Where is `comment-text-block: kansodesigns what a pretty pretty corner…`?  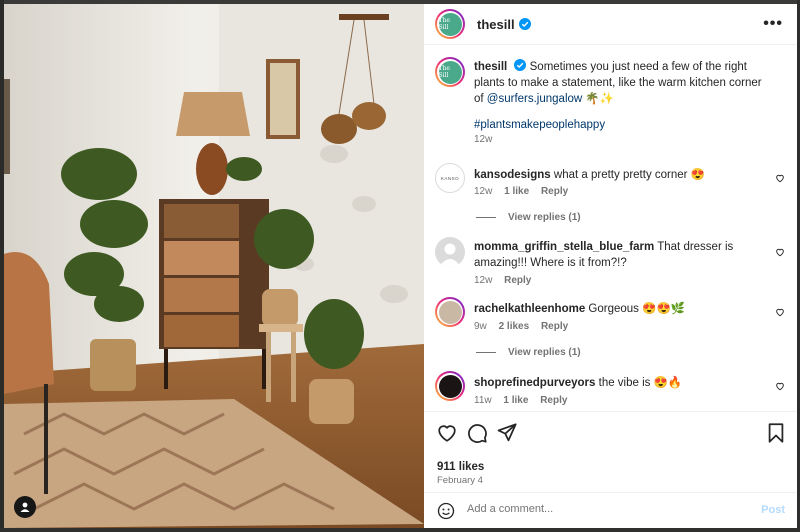
comment-text-block: kansodesigns what a pretty pretty corner… is located at coordinates (621, 175).